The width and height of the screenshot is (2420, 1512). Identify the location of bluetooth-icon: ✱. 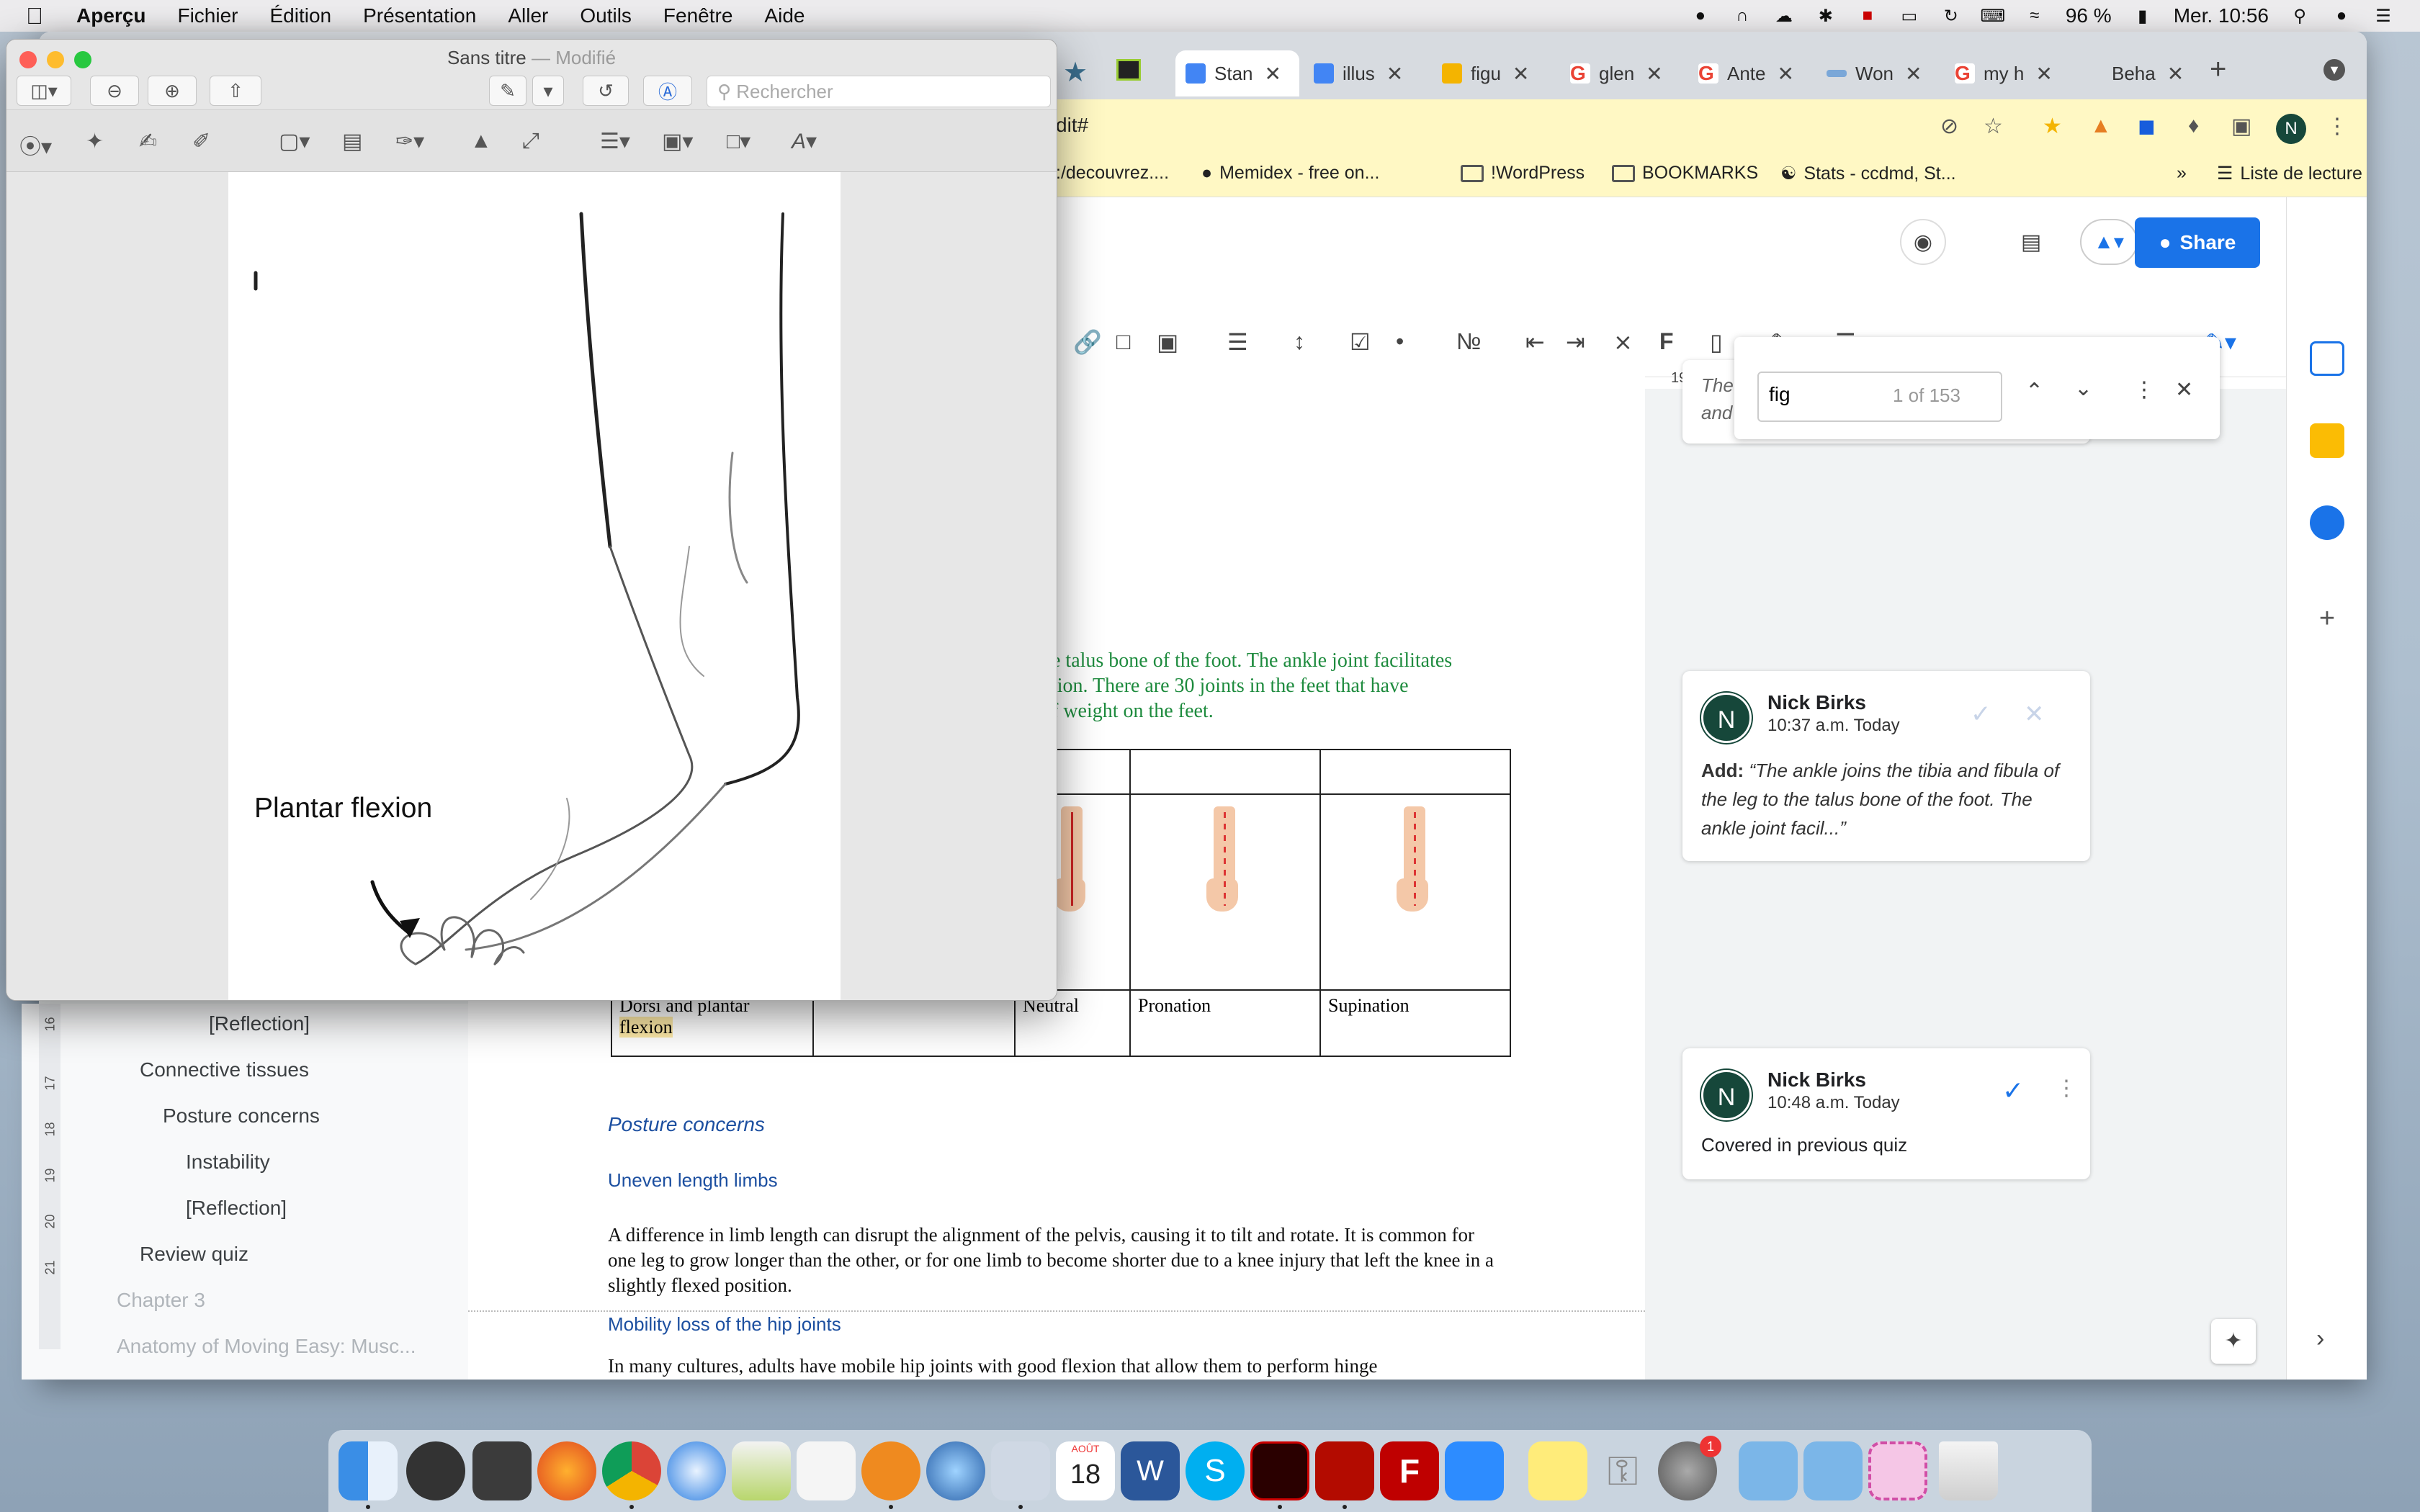
(1826, 16).